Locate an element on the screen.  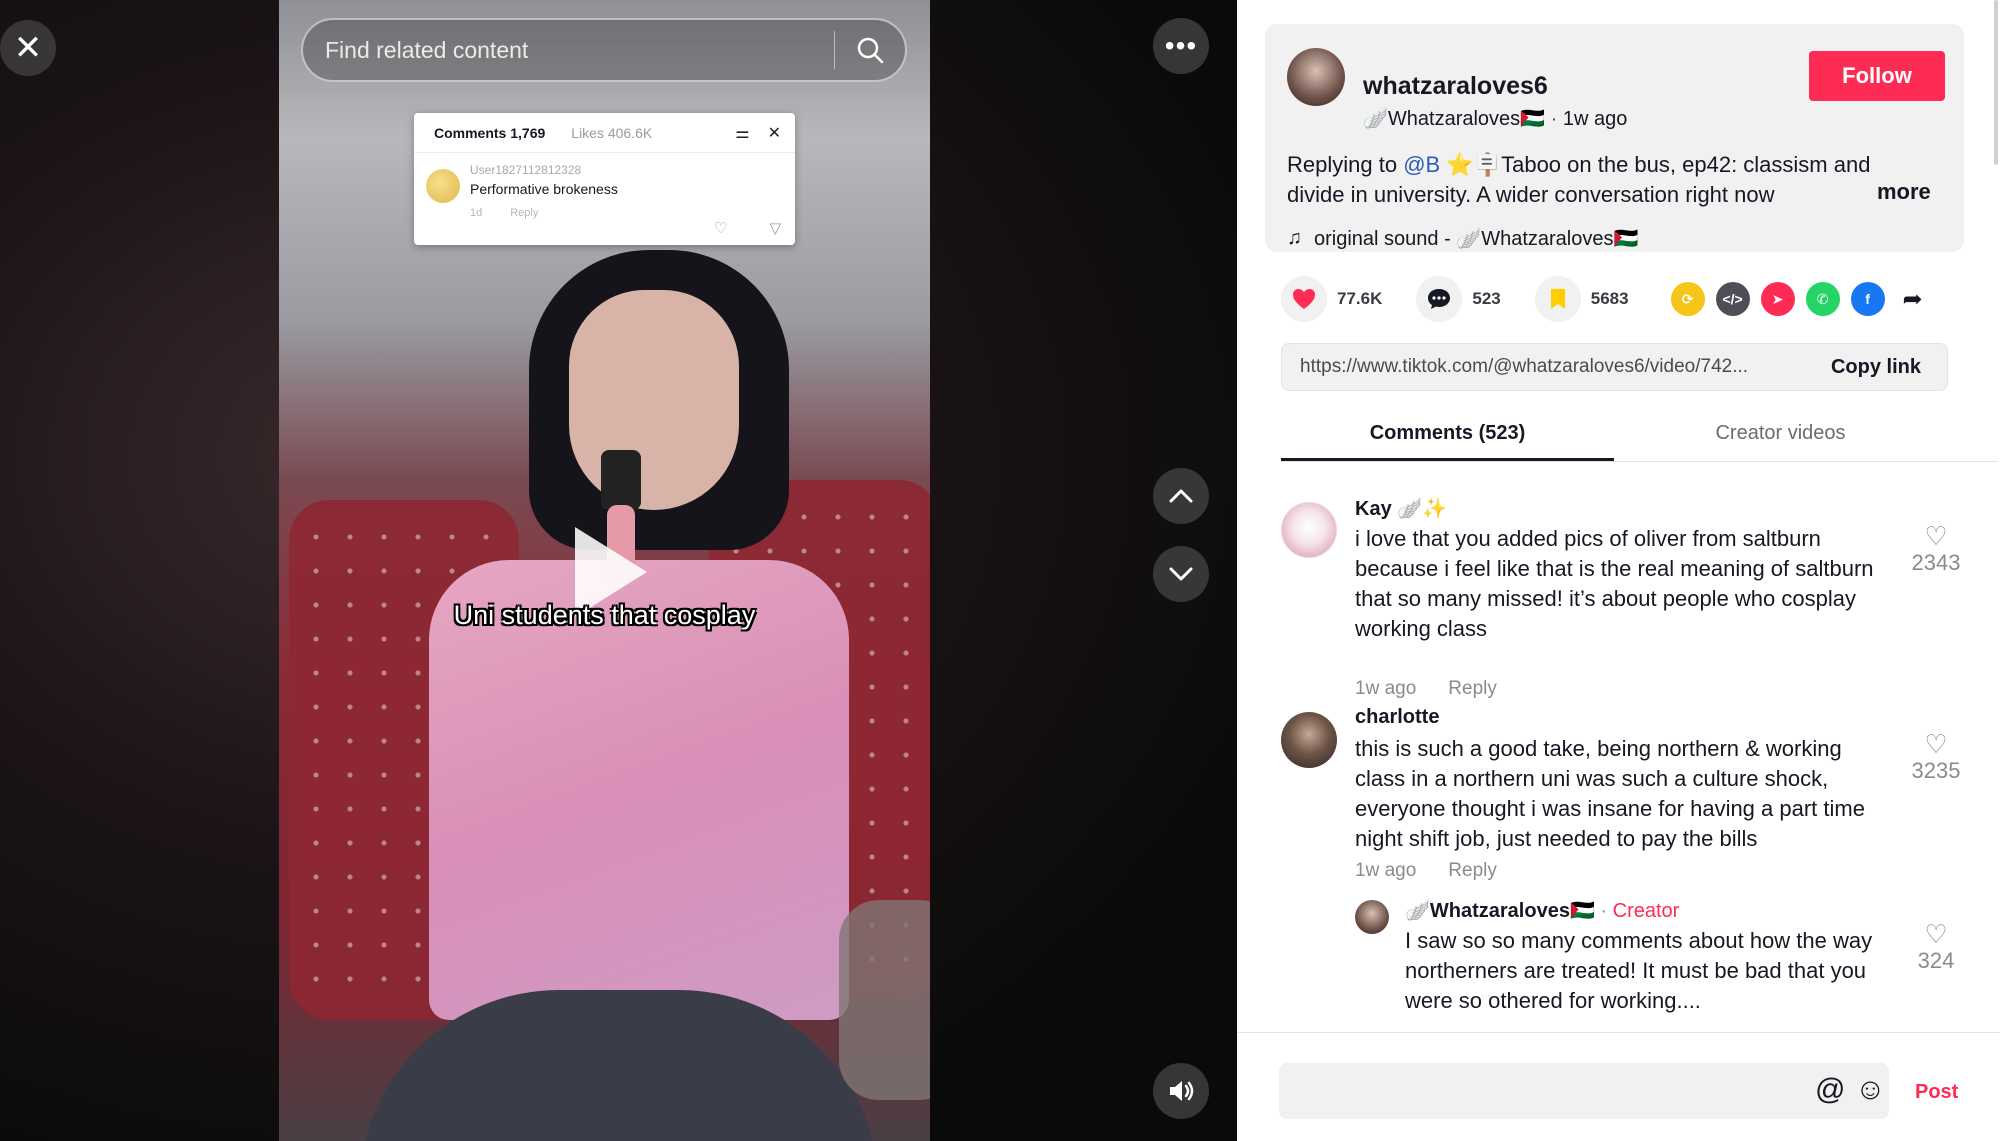
repost-icon: ⟳ is located at coordinates (1687, 299).